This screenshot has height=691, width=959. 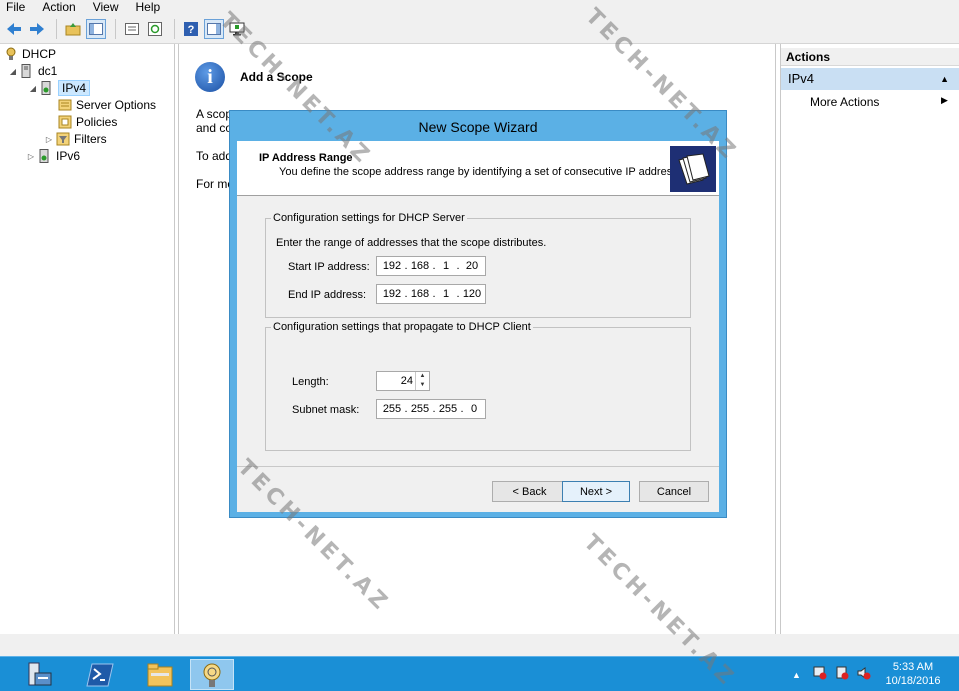 I want to click on forward-icon, so click(x=37, y=29).